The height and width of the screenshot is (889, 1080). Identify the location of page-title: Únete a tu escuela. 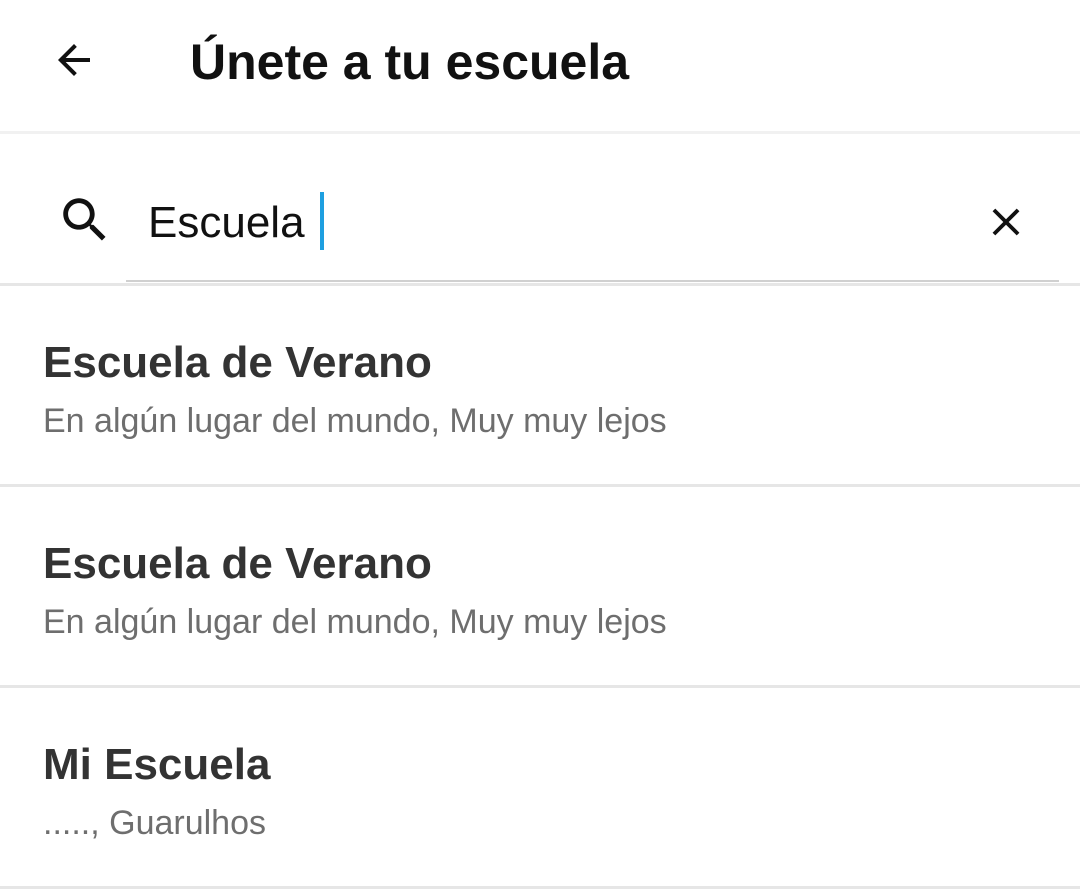
(410, 62).